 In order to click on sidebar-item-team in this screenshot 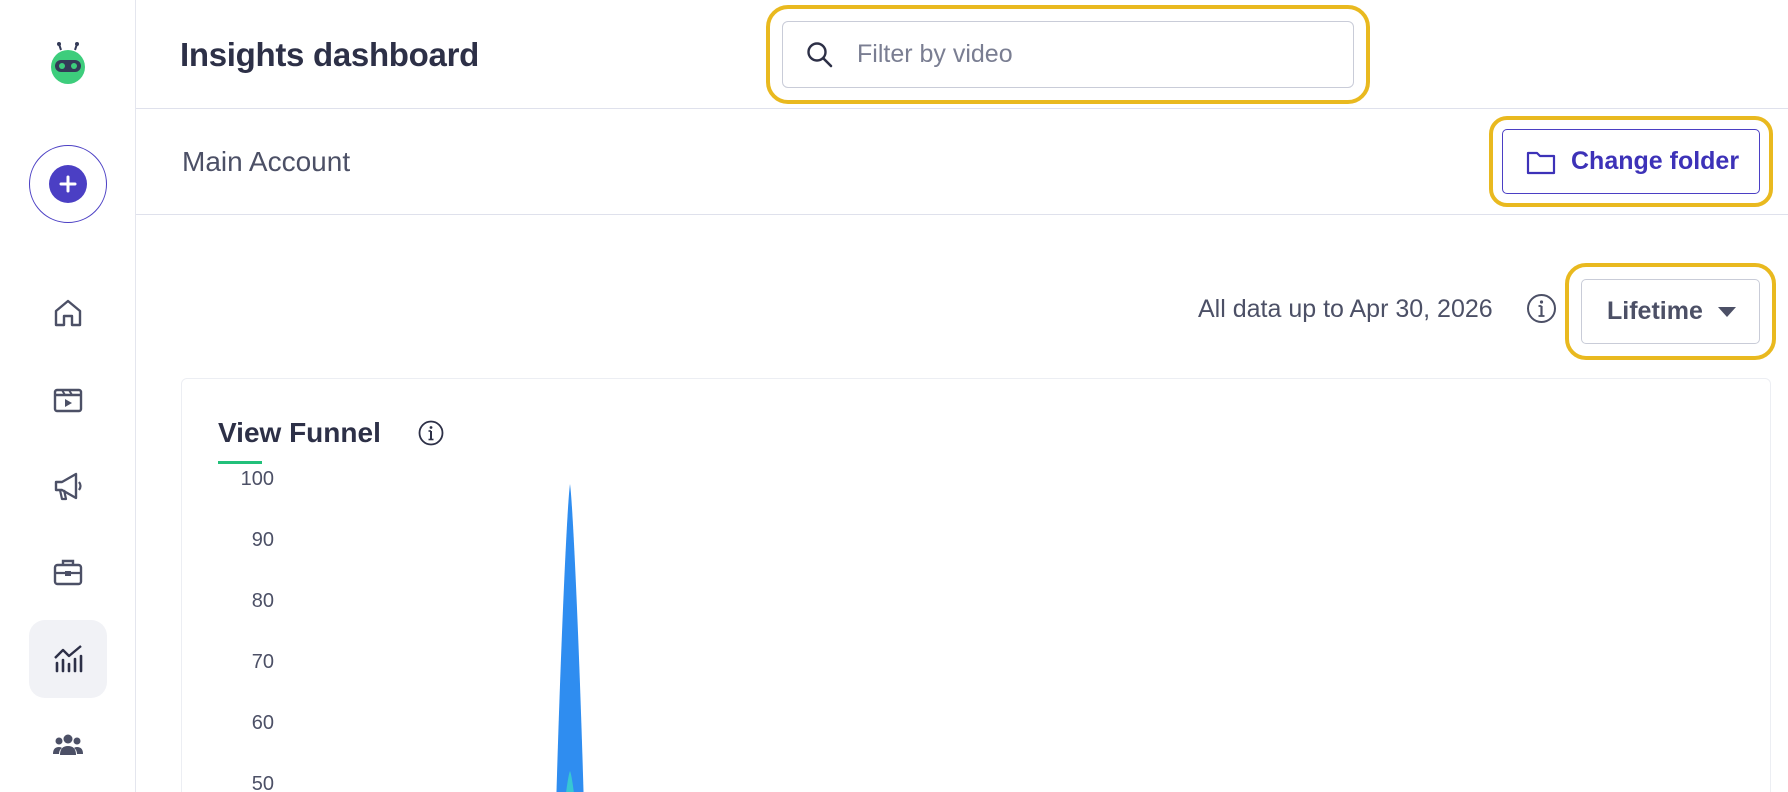, I will do `click(68, 745)`.